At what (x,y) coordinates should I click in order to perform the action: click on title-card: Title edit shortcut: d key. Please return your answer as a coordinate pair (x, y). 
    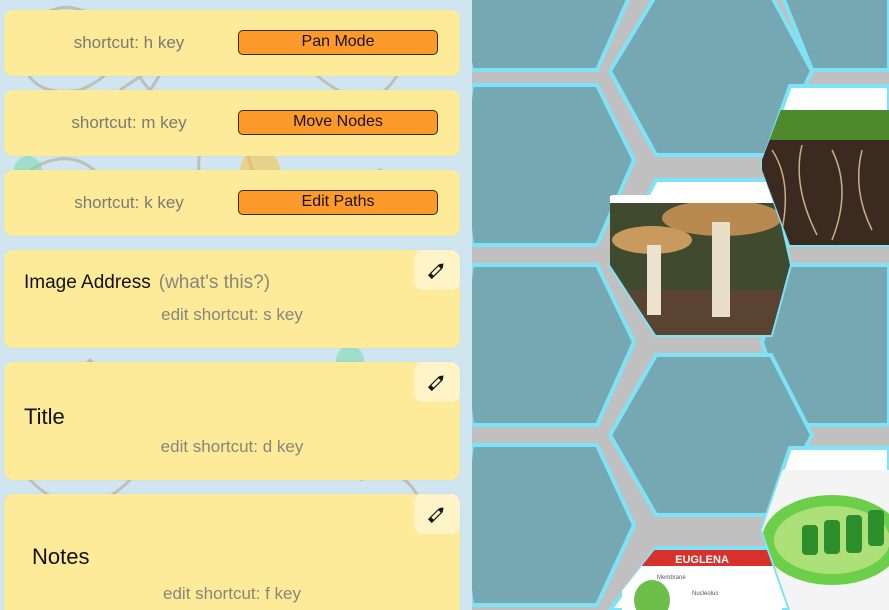
    Looking at the image, I should click on (232, 421).